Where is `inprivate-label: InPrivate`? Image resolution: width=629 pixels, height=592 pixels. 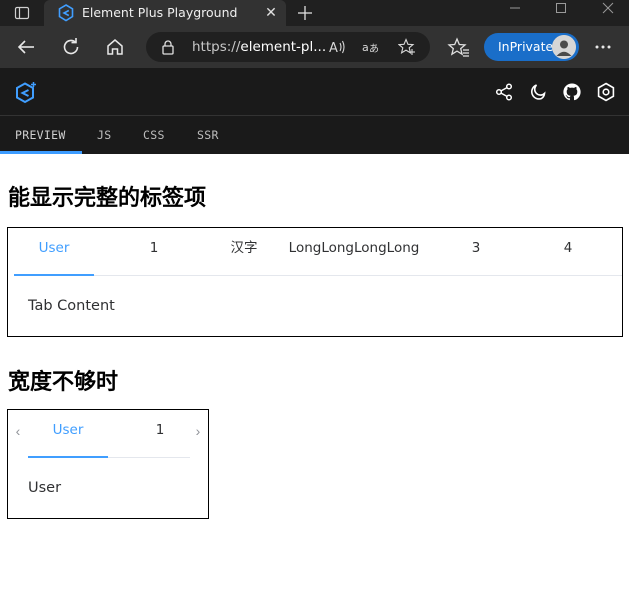 inprivate-label: InPrivate is located at coordinates (526, 46).